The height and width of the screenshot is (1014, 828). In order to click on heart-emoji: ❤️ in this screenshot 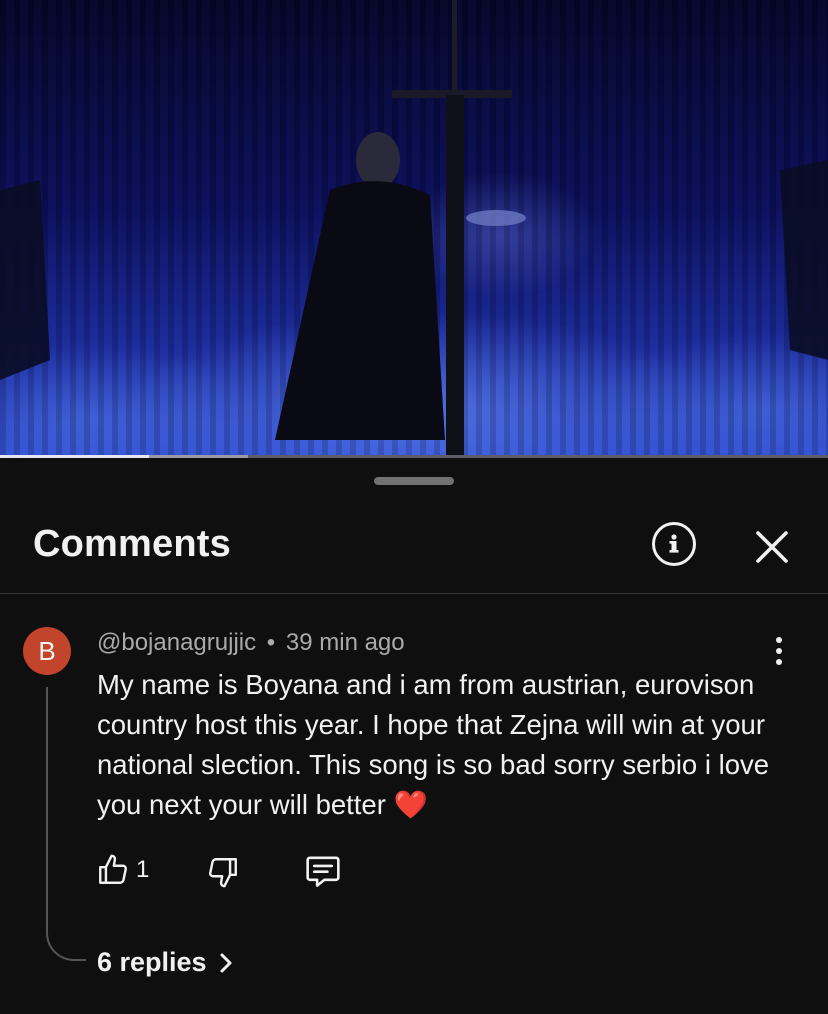, I will do `click(410, 804)`.